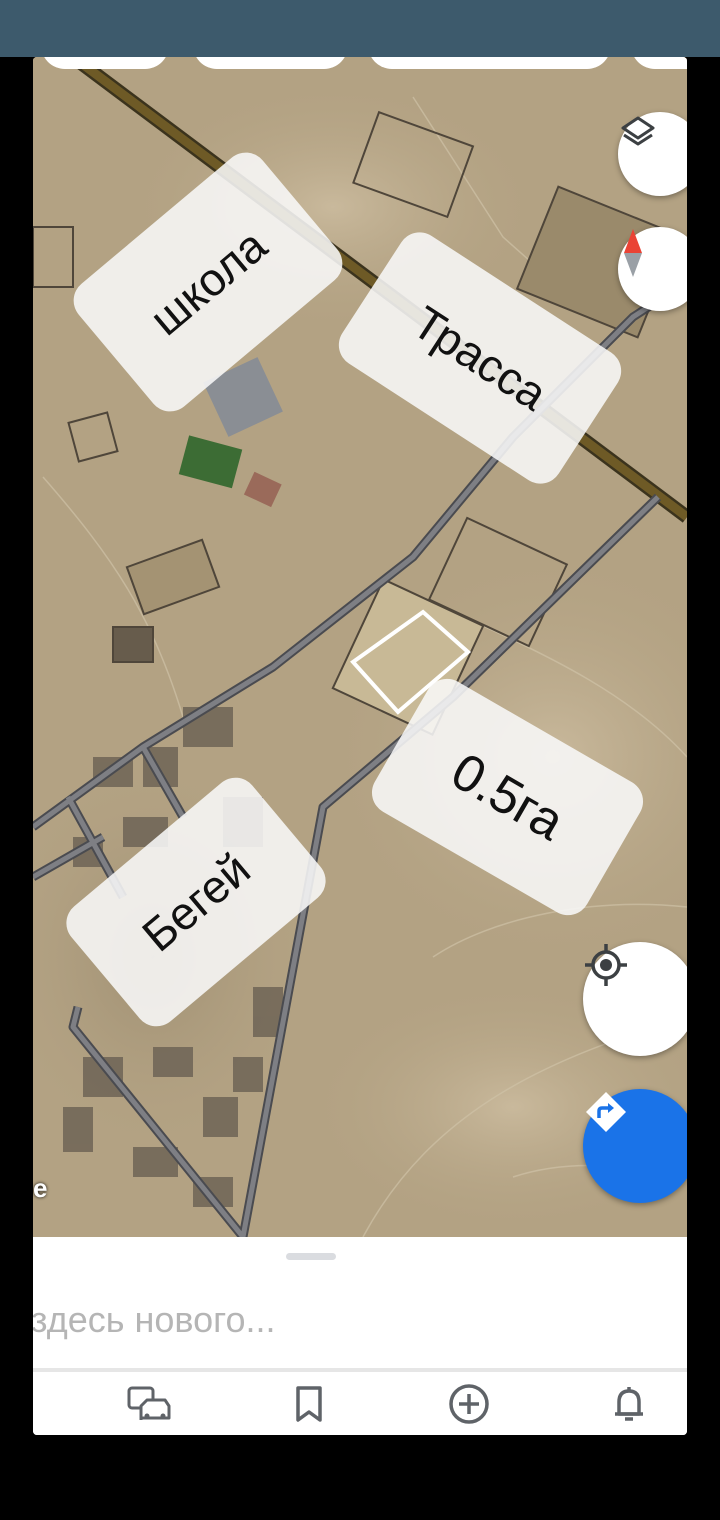 Image resolution: width=720 pixels, height=1520 pixels. I want to click on status-bar, so click(360, 28).